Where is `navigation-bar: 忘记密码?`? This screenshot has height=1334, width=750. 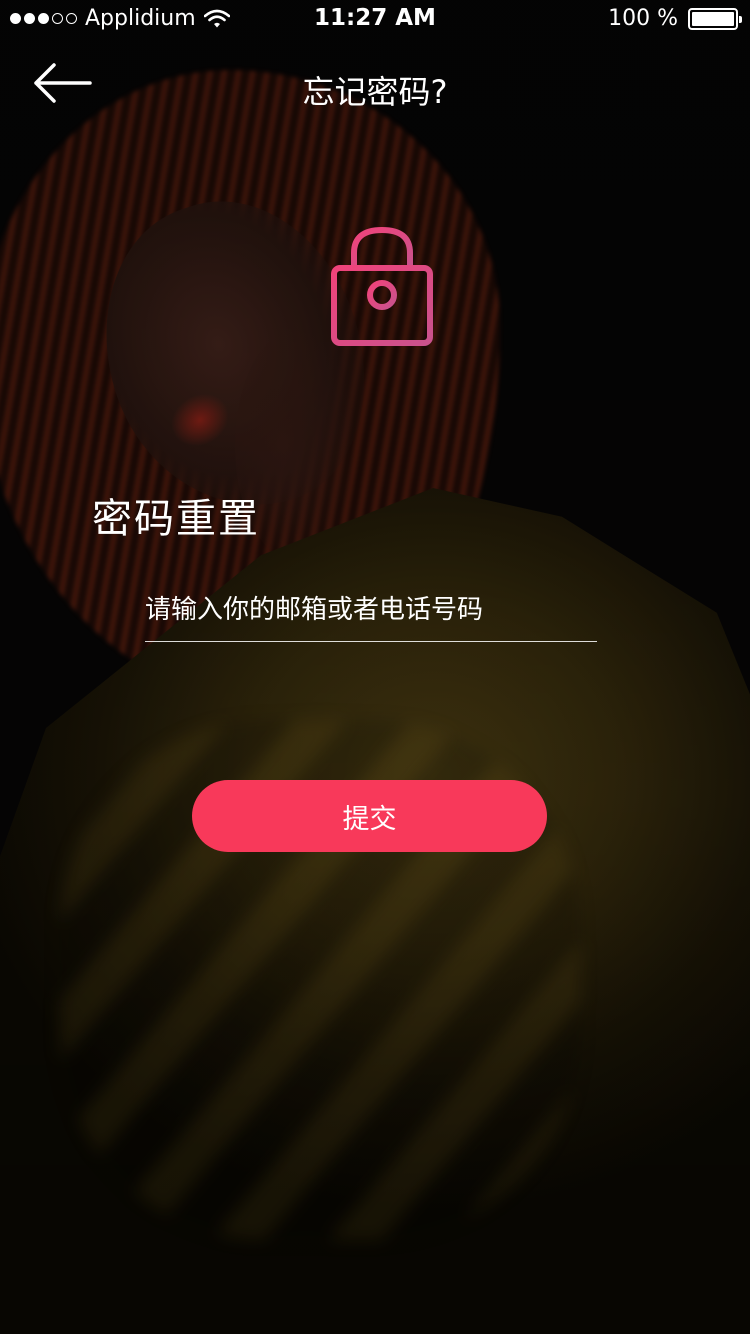 navigation-bar: 忘记密码? is located at coordinates (375, 85).